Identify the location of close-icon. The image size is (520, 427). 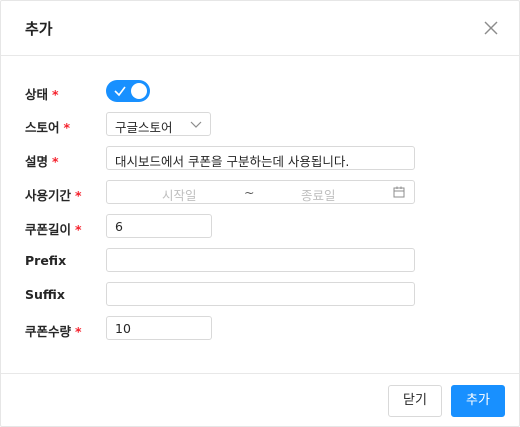
(491, 28).